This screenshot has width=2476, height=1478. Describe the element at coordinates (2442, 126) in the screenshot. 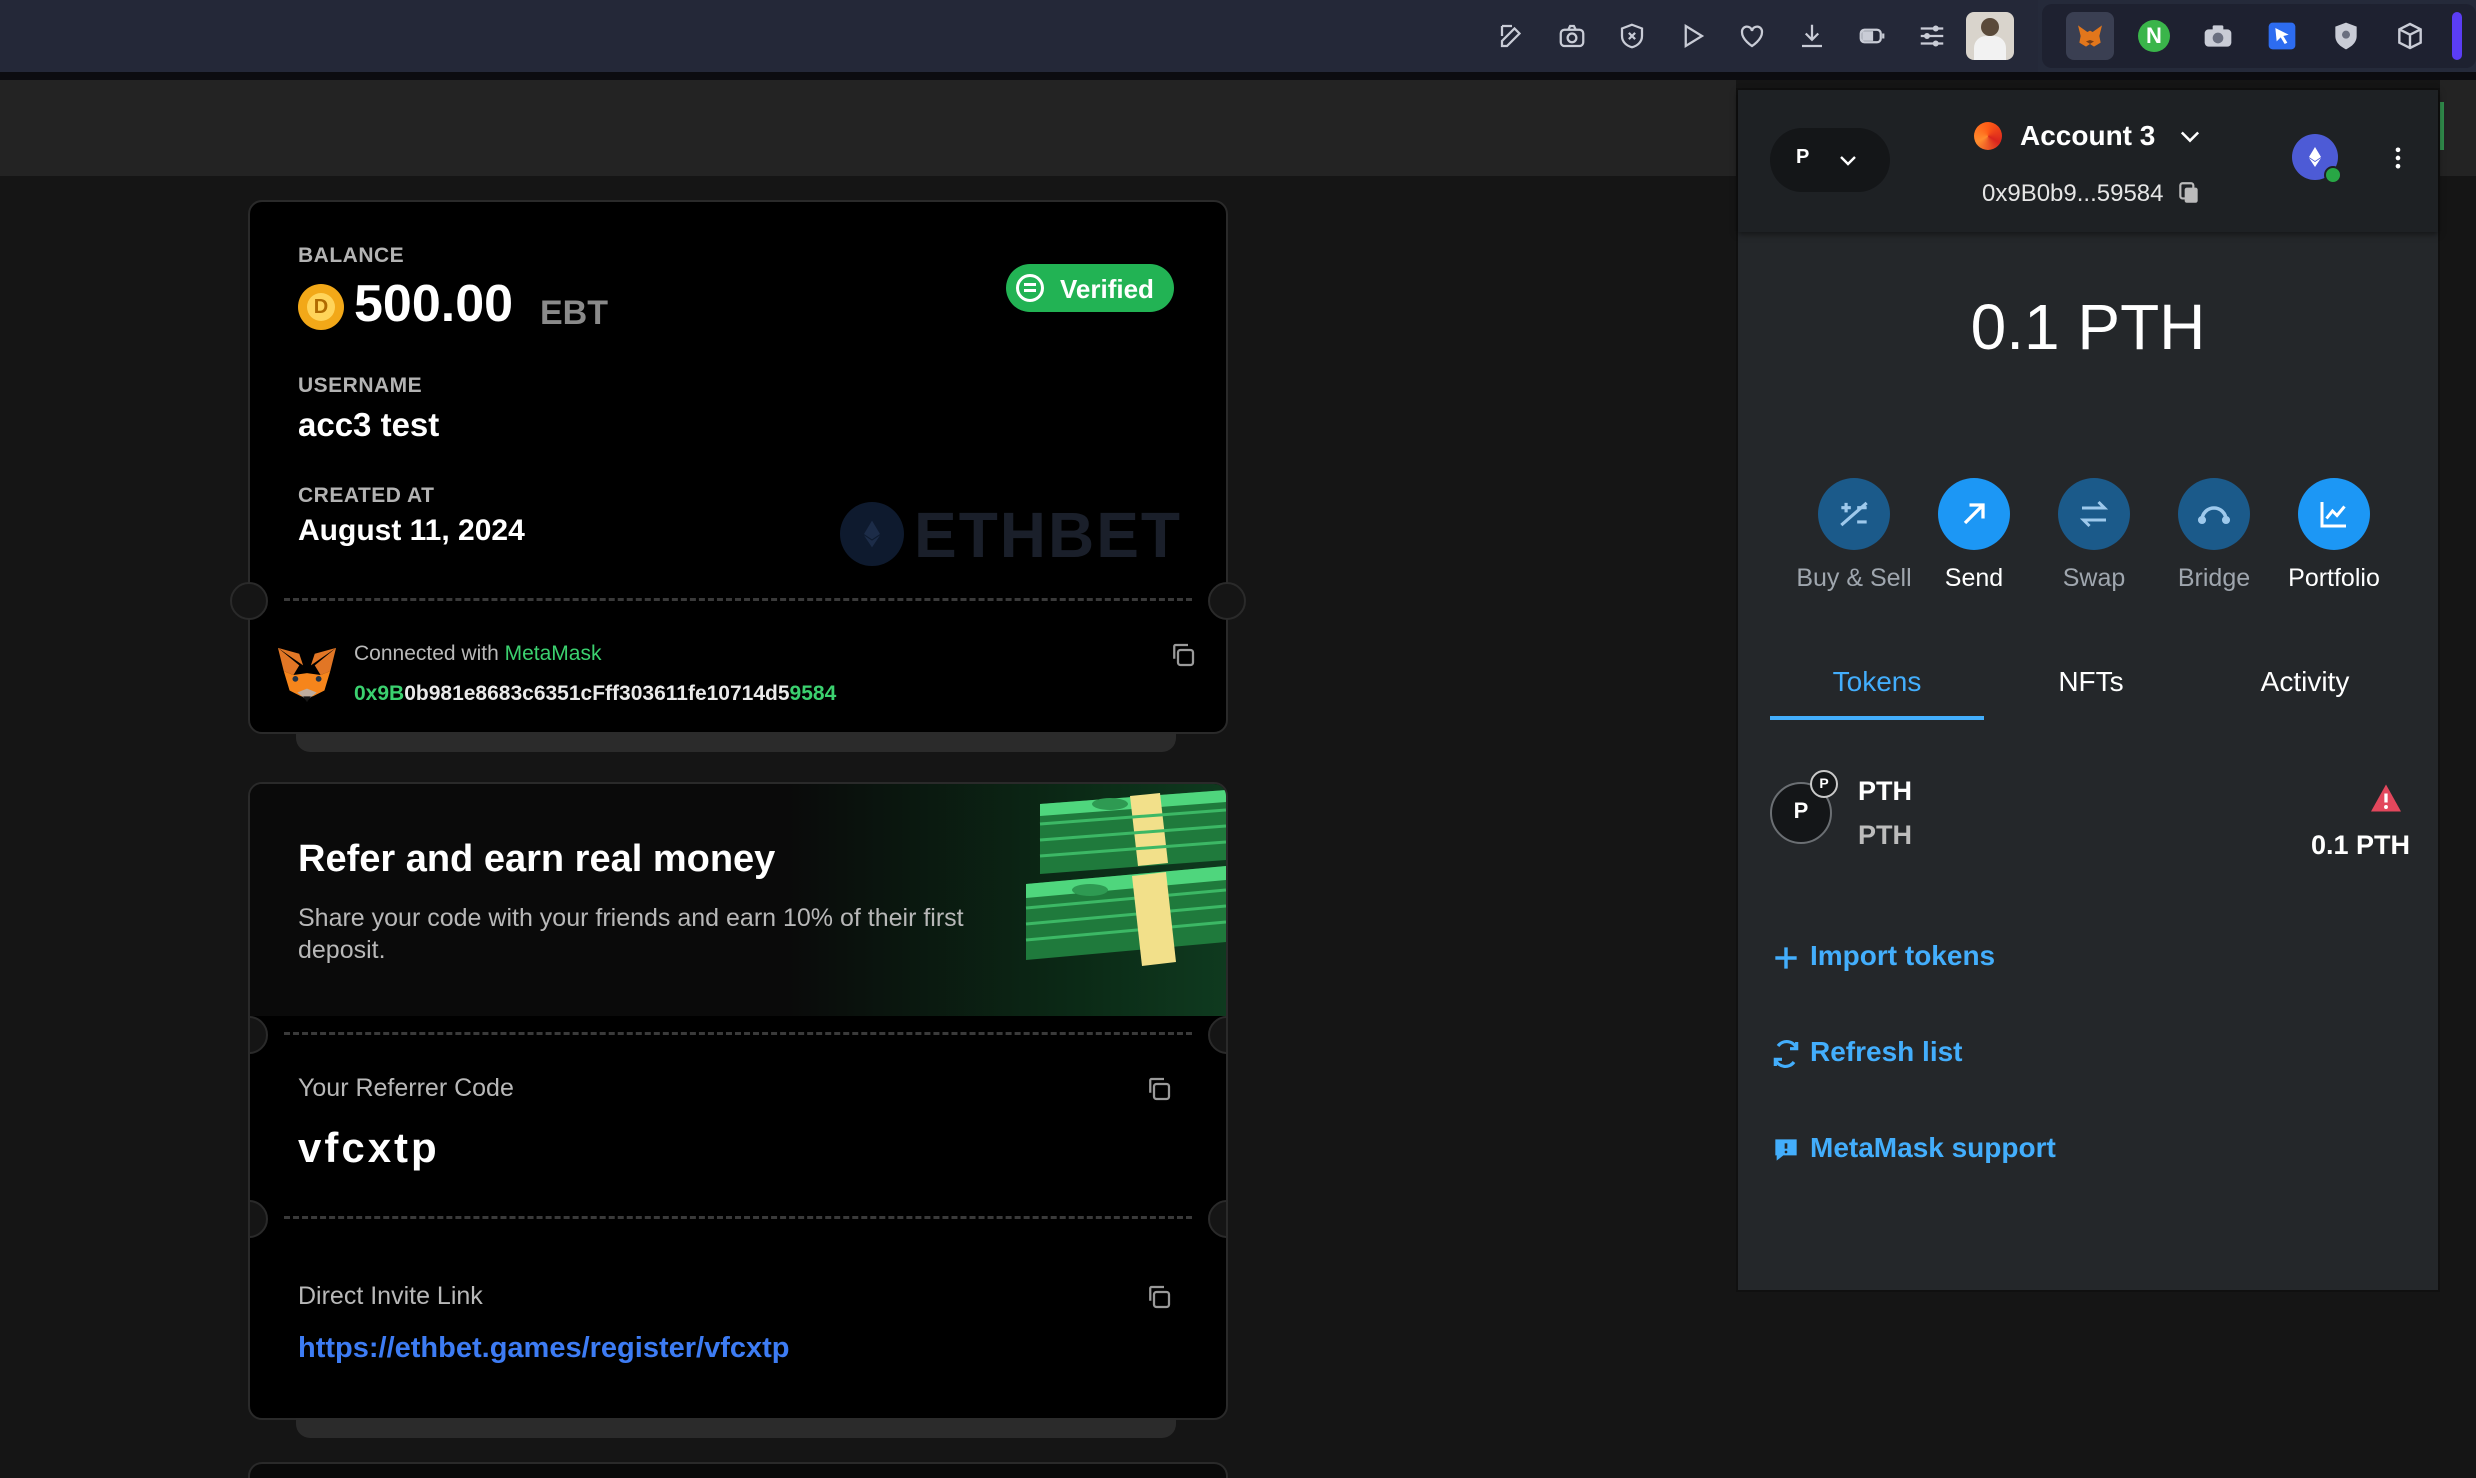

I see `header-accent` at that location.